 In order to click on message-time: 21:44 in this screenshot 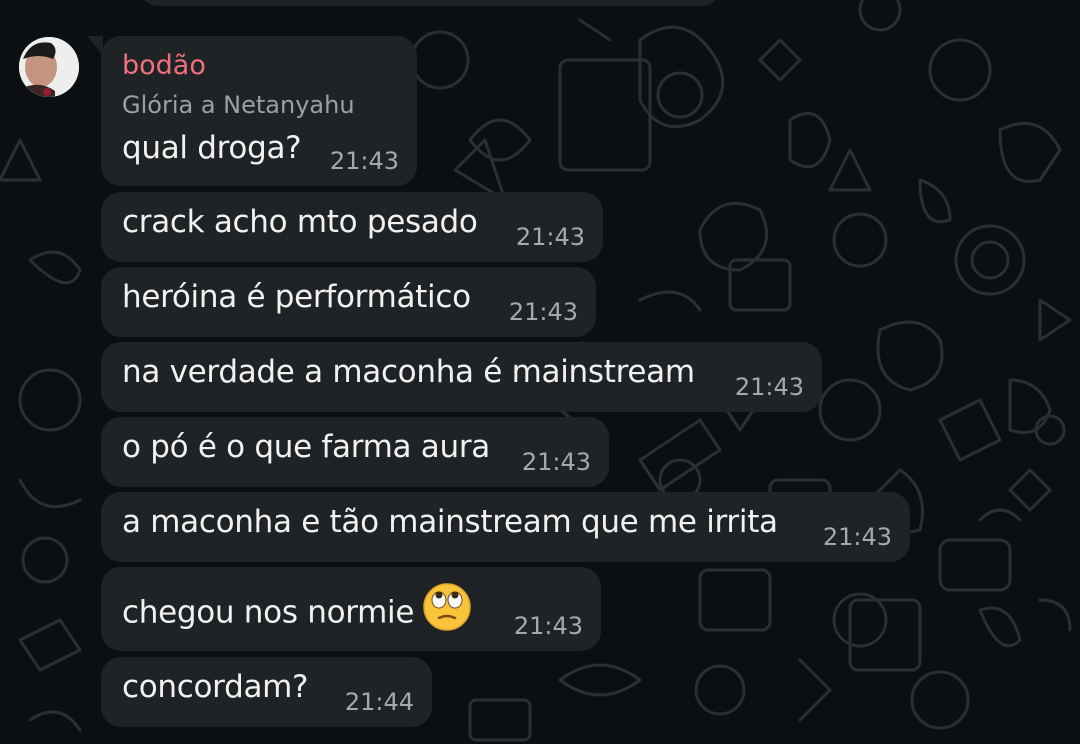, I will do `click(379, 702)`.